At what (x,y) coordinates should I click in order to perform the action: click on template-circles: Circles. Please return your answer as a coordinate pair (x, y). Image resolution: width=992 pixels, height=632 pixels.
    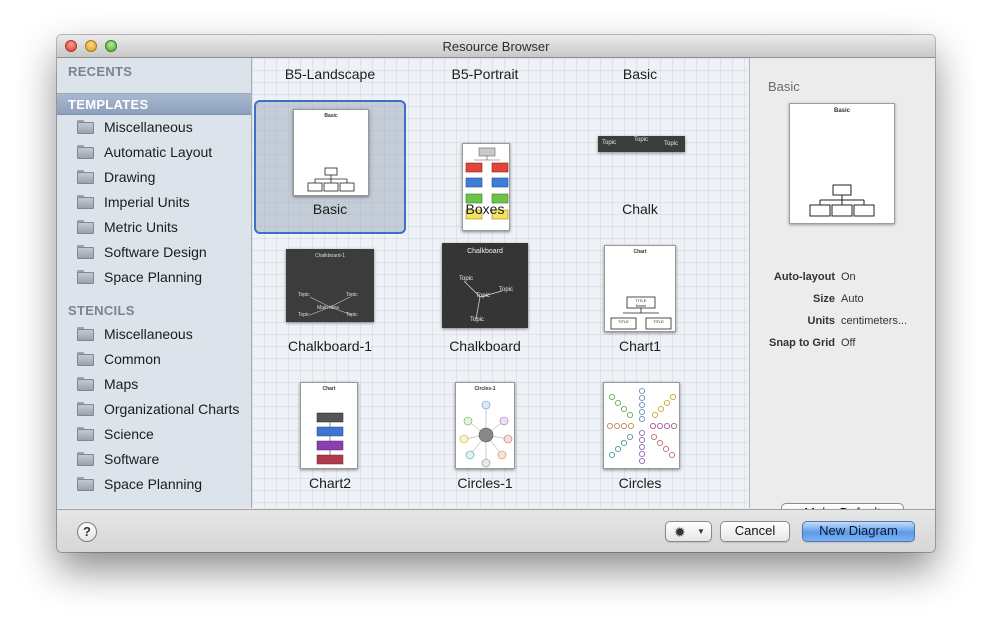
    Looking at the image, I should click on (640, 441).